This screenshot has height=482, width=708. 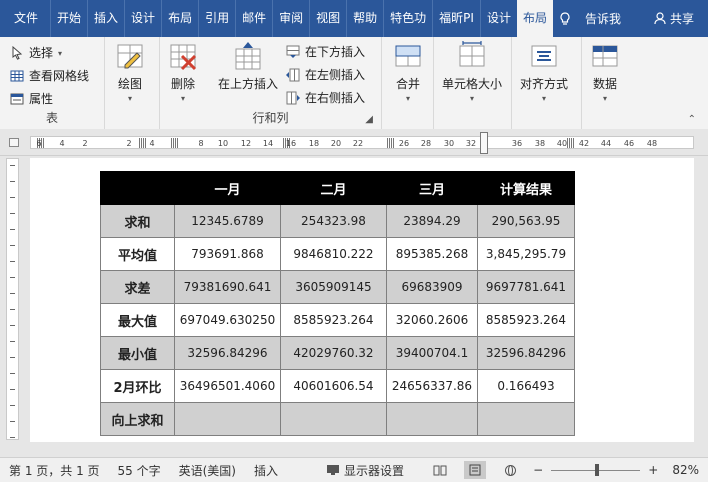 I want to click on vertical-ruler, so click(x=12, y=299).